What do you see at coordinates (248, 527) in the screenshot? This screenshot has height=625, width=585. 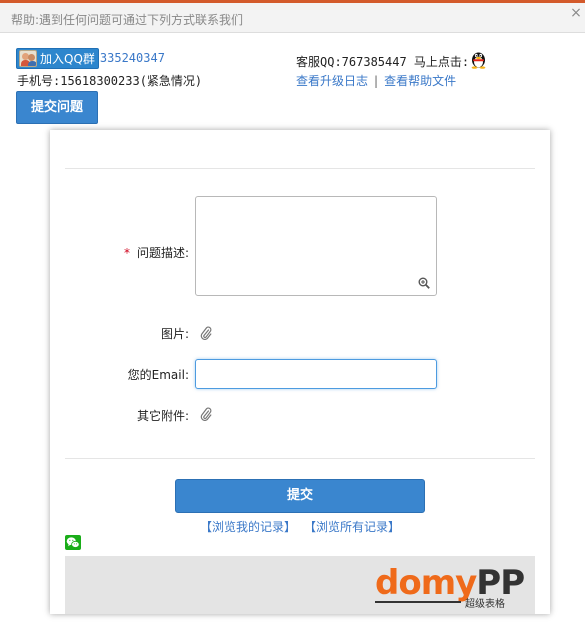 I see `my-records-link: 【浏览我的记录】` at bounding box center [248, 527].